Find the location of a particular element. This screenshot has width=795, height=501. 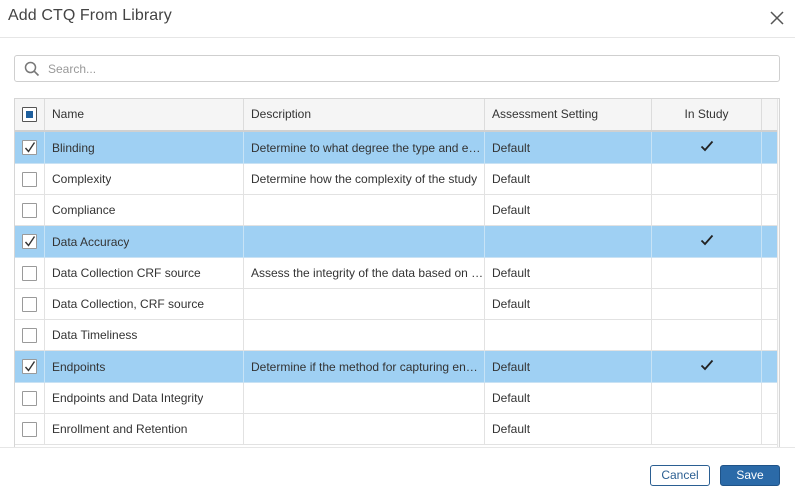

column-header-in-study: In Study is located at coordinates (707, 114).